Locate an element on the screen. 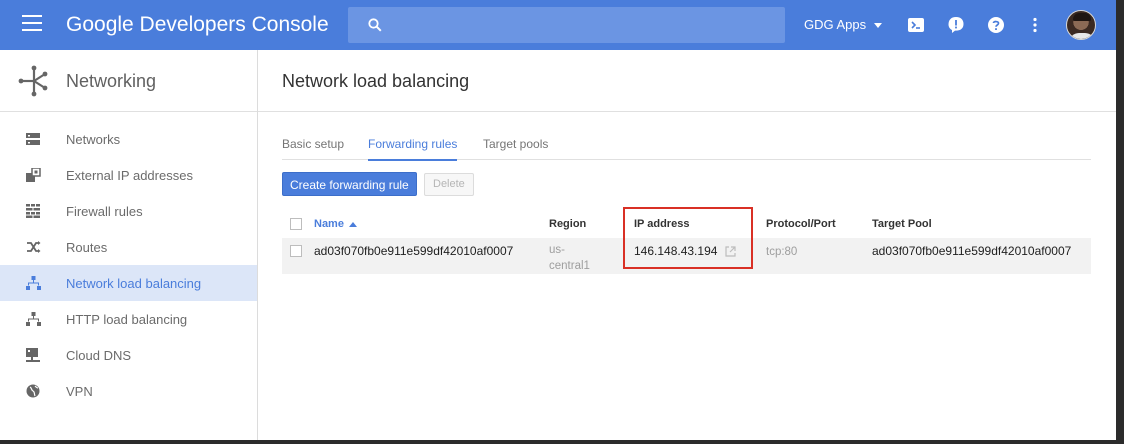 The image size is (1124, 444). column-header-ip-address: IP address is located at coordinates (662, 224).